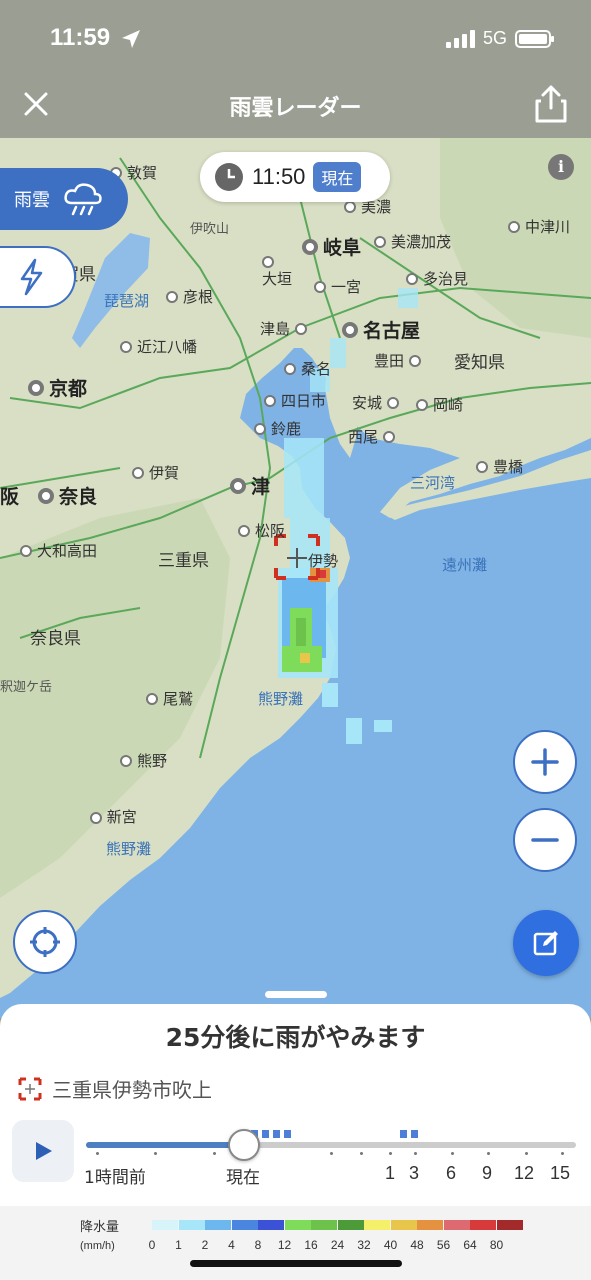  Describe the element at coordinates (295, 1037) in the screenshot. I see `forecast-title: 25分後に雨がやみます` at that location.